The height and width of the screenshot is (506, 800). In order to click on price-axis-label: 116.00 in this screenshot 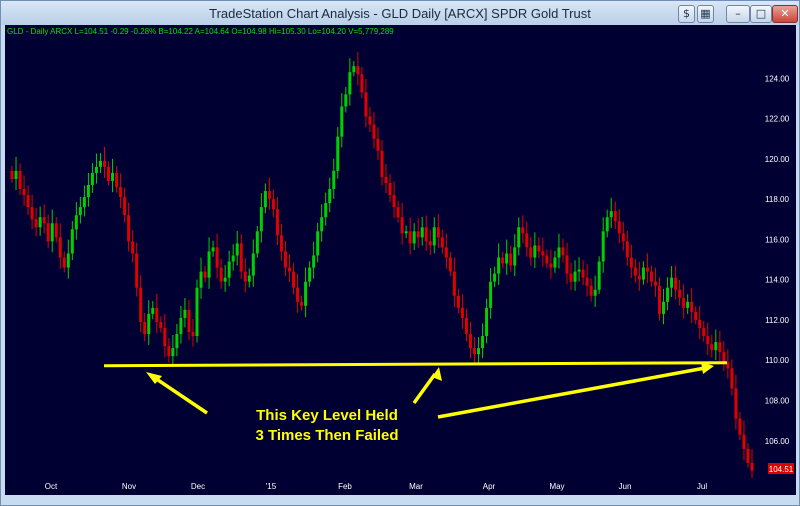, I will do `click(777, 239)`.